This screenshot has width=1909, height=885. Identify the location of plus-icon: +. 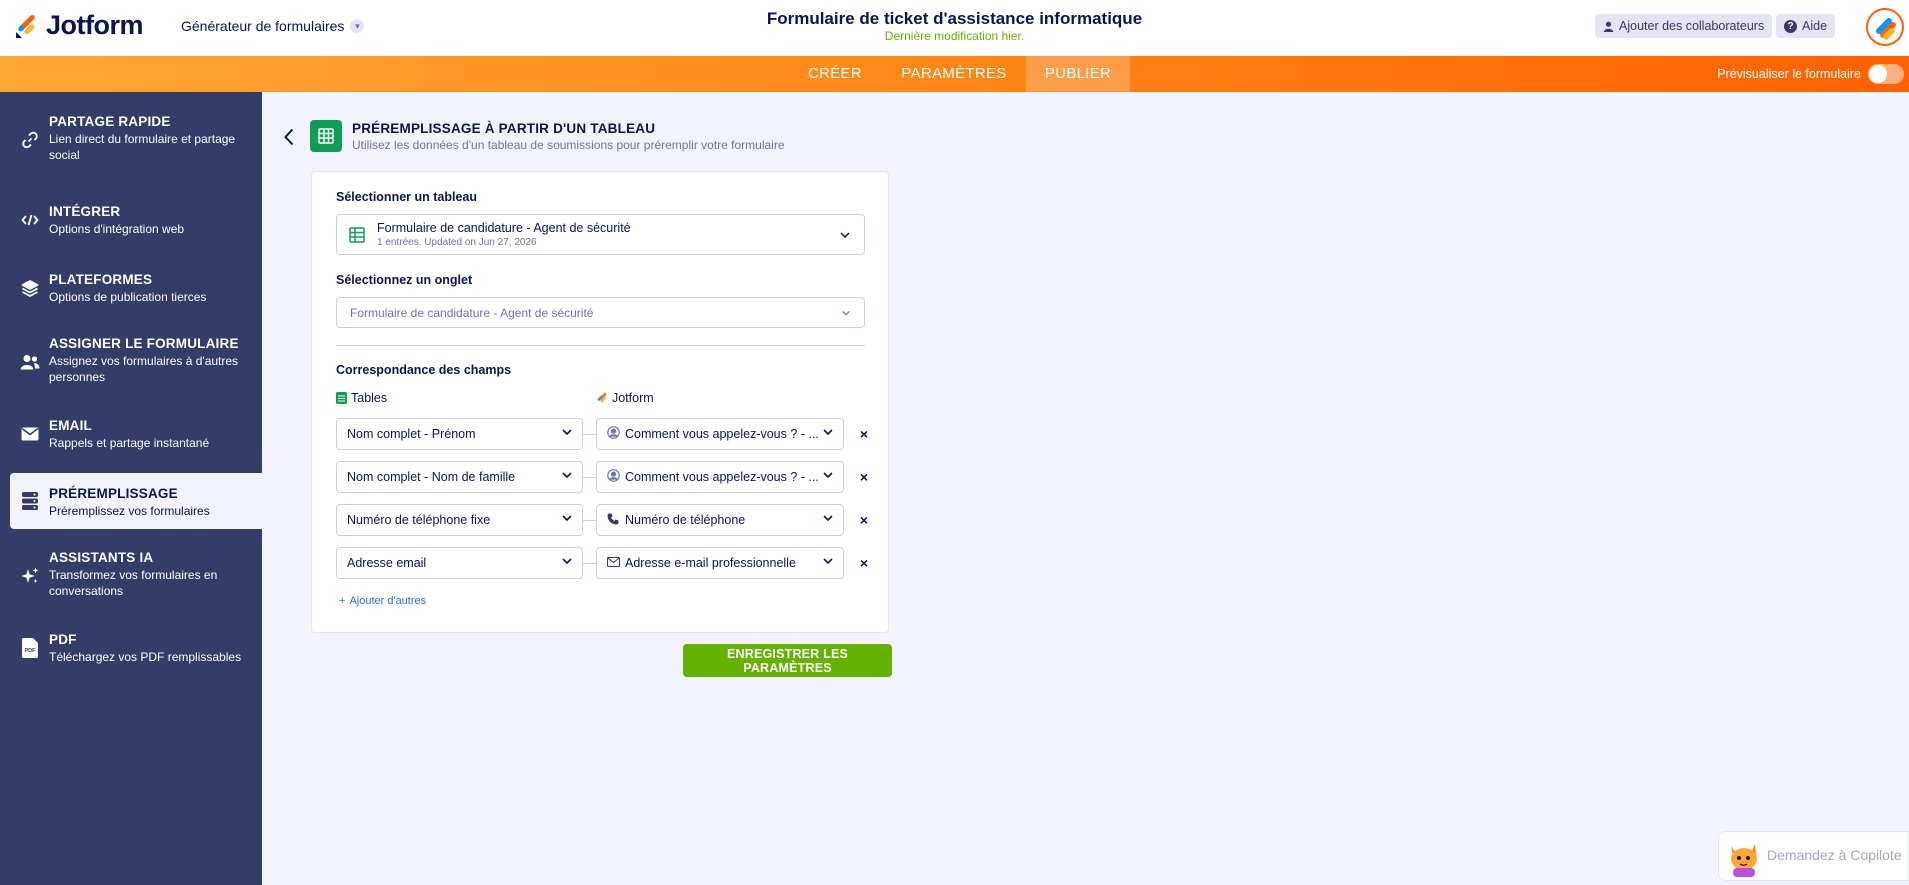
(342, 601).